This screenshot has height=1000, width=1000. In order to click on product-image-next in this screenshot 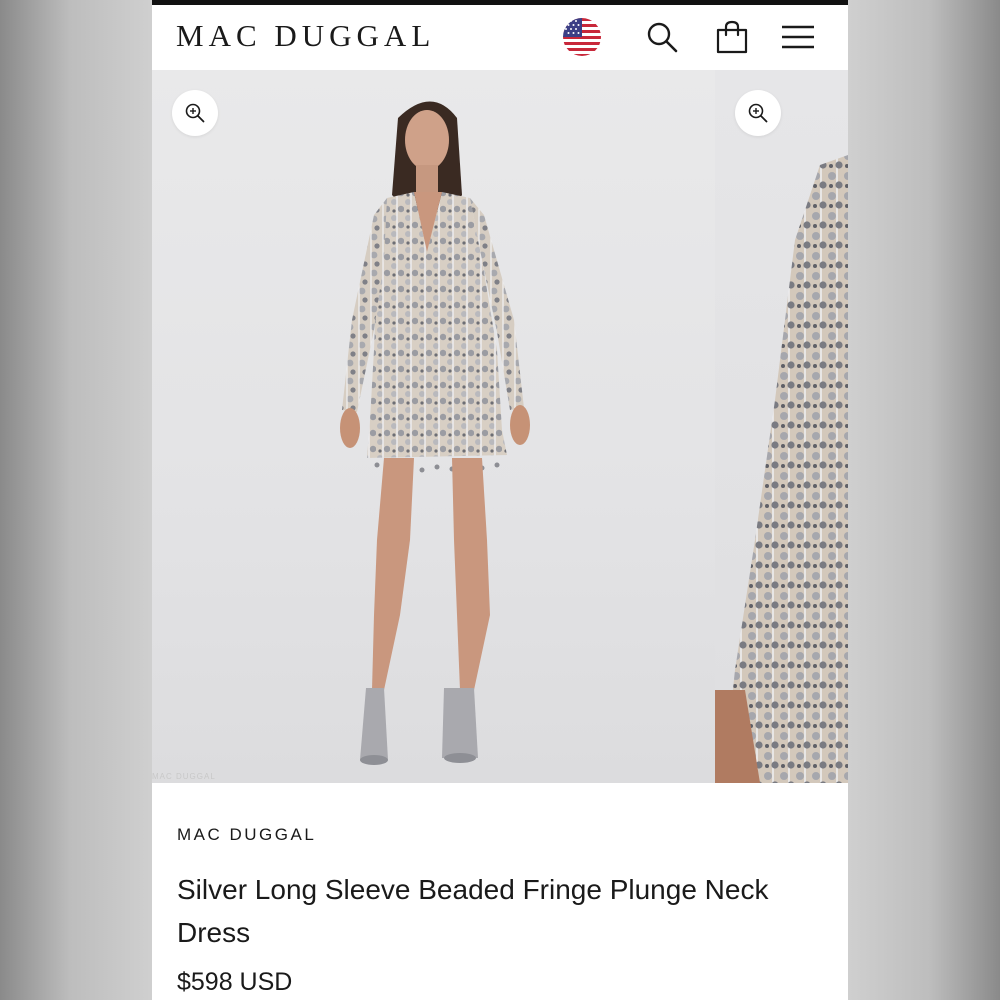, I will do `click(781, 426)`.